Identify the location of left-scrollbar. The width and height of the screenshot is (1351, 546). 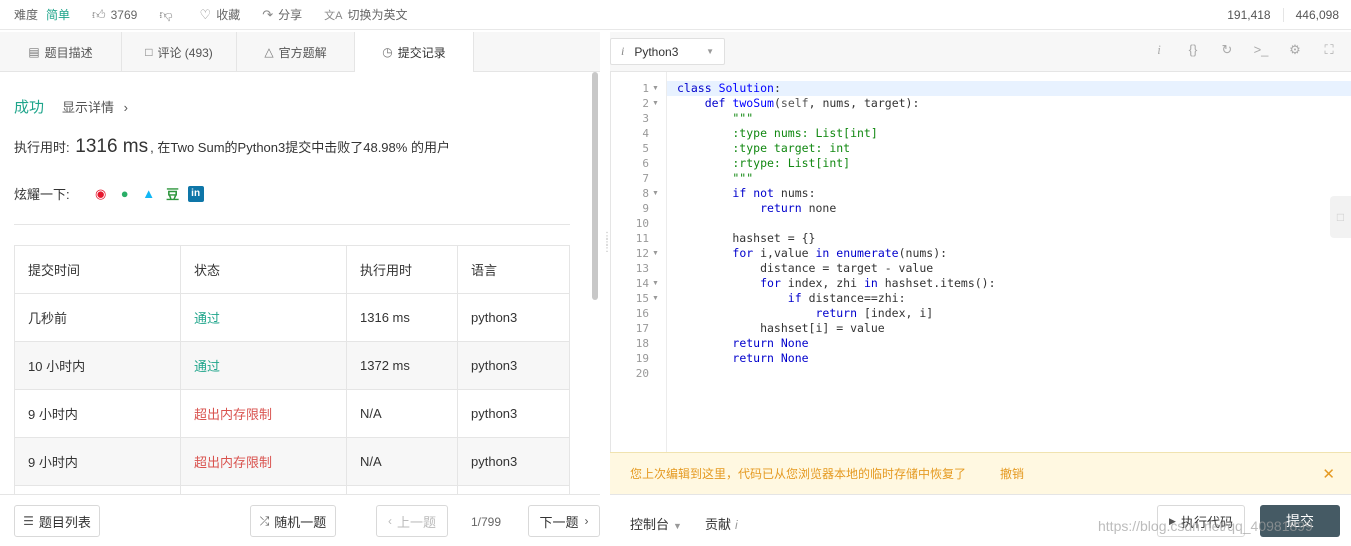
(595, 186).